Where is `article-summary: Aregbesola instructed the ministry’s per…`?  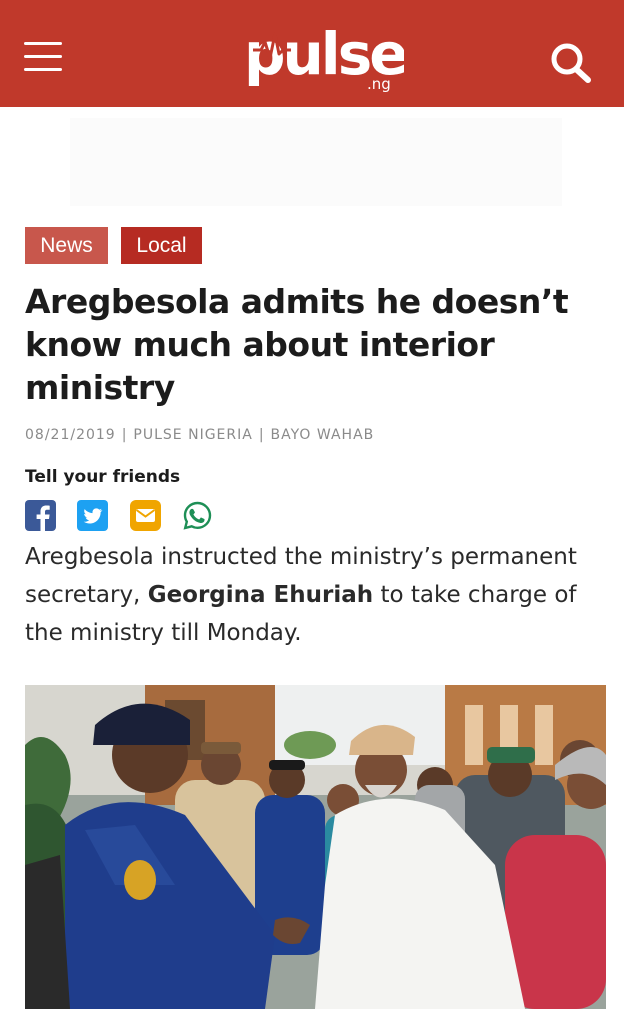 article-summary: Aregbesola instructed the ministry’s per… is located at coordinates (315, 595).